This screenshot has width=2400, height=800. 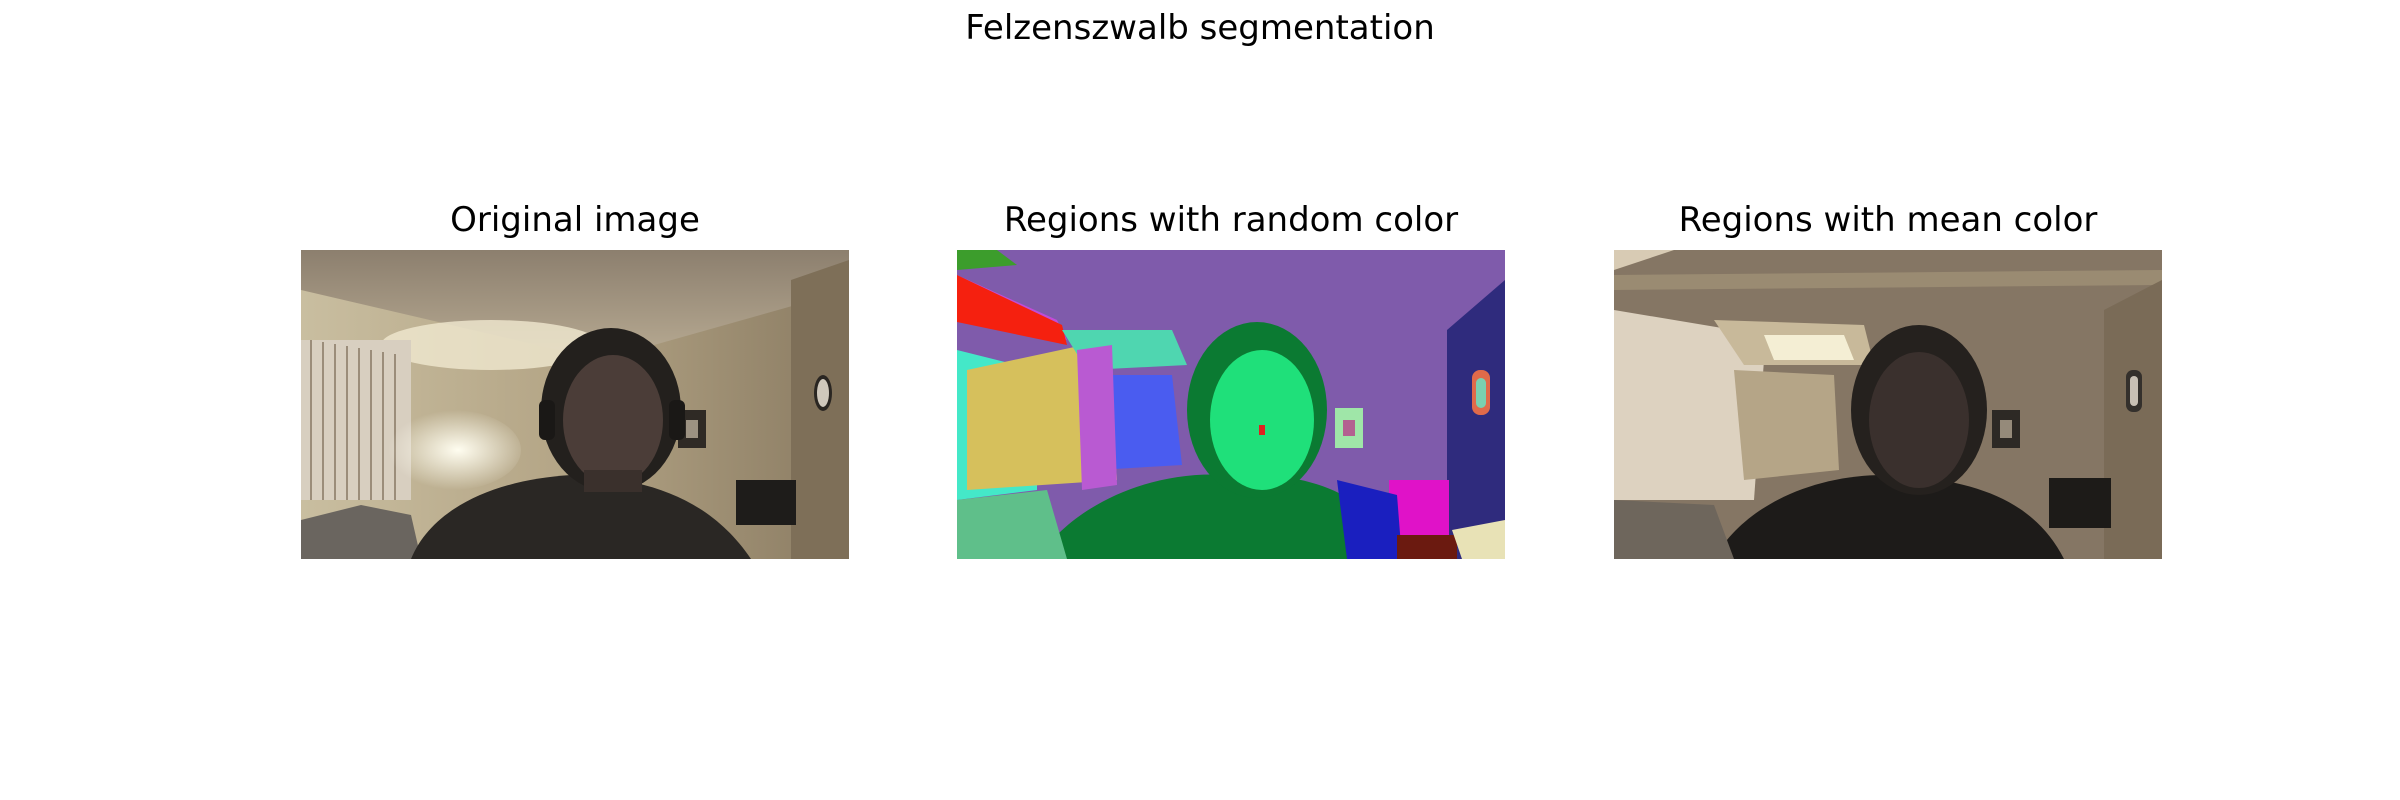 What do you see at coordinates (1888, 404) in the screenshot?
I see `mean-color-segmentation` at bounding box center [1888, 404].